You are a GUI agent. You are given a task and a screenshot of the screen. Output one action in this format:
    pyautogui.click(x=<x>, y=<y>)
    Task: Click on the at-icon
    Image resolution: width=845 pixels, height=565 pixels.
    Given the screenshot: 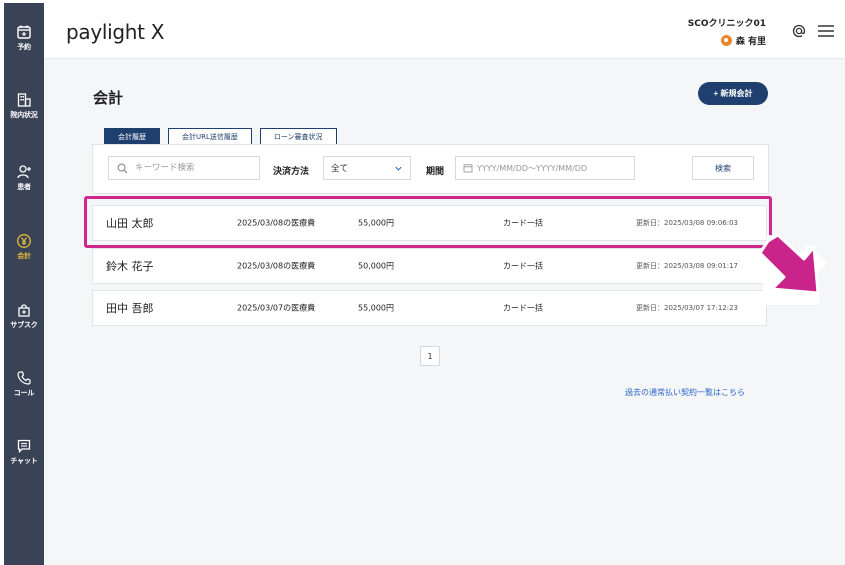 What is the action you would take?
    pyautogui.click(x=799, y=31)
    